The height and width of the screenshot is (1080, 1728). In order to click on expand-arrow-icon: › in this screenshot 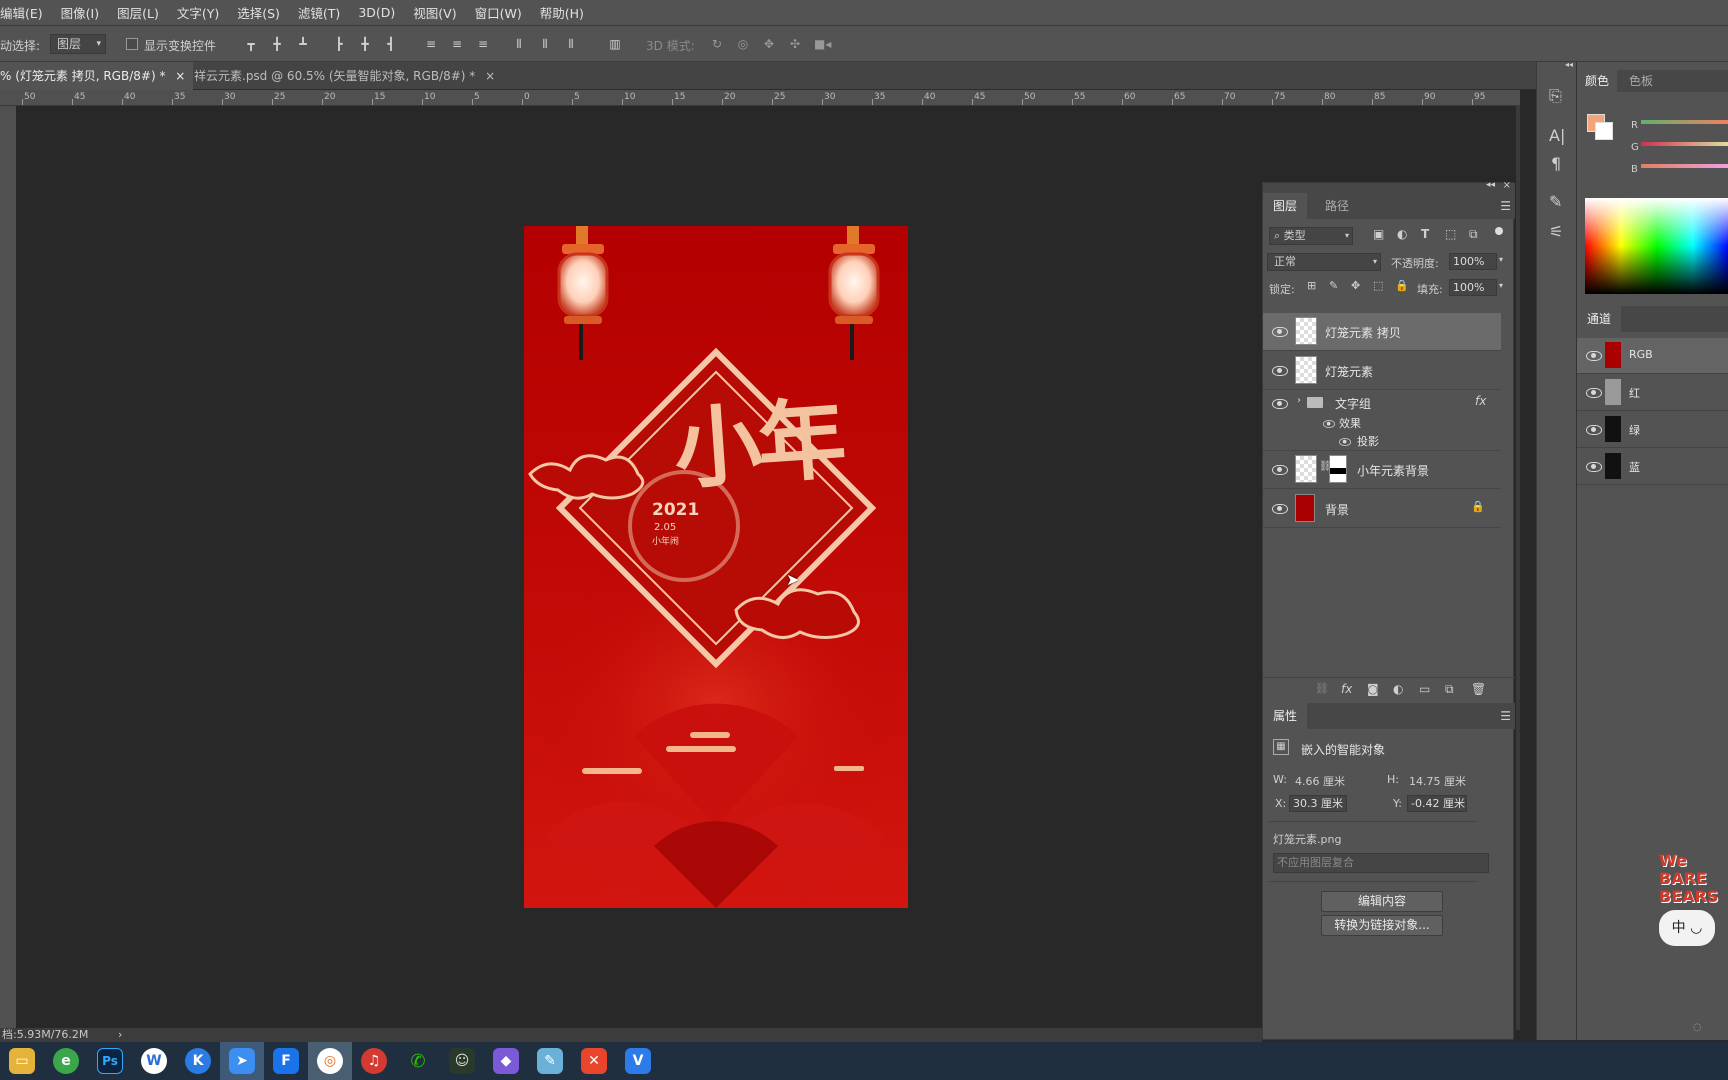, I will do `click(1299, 400)`.